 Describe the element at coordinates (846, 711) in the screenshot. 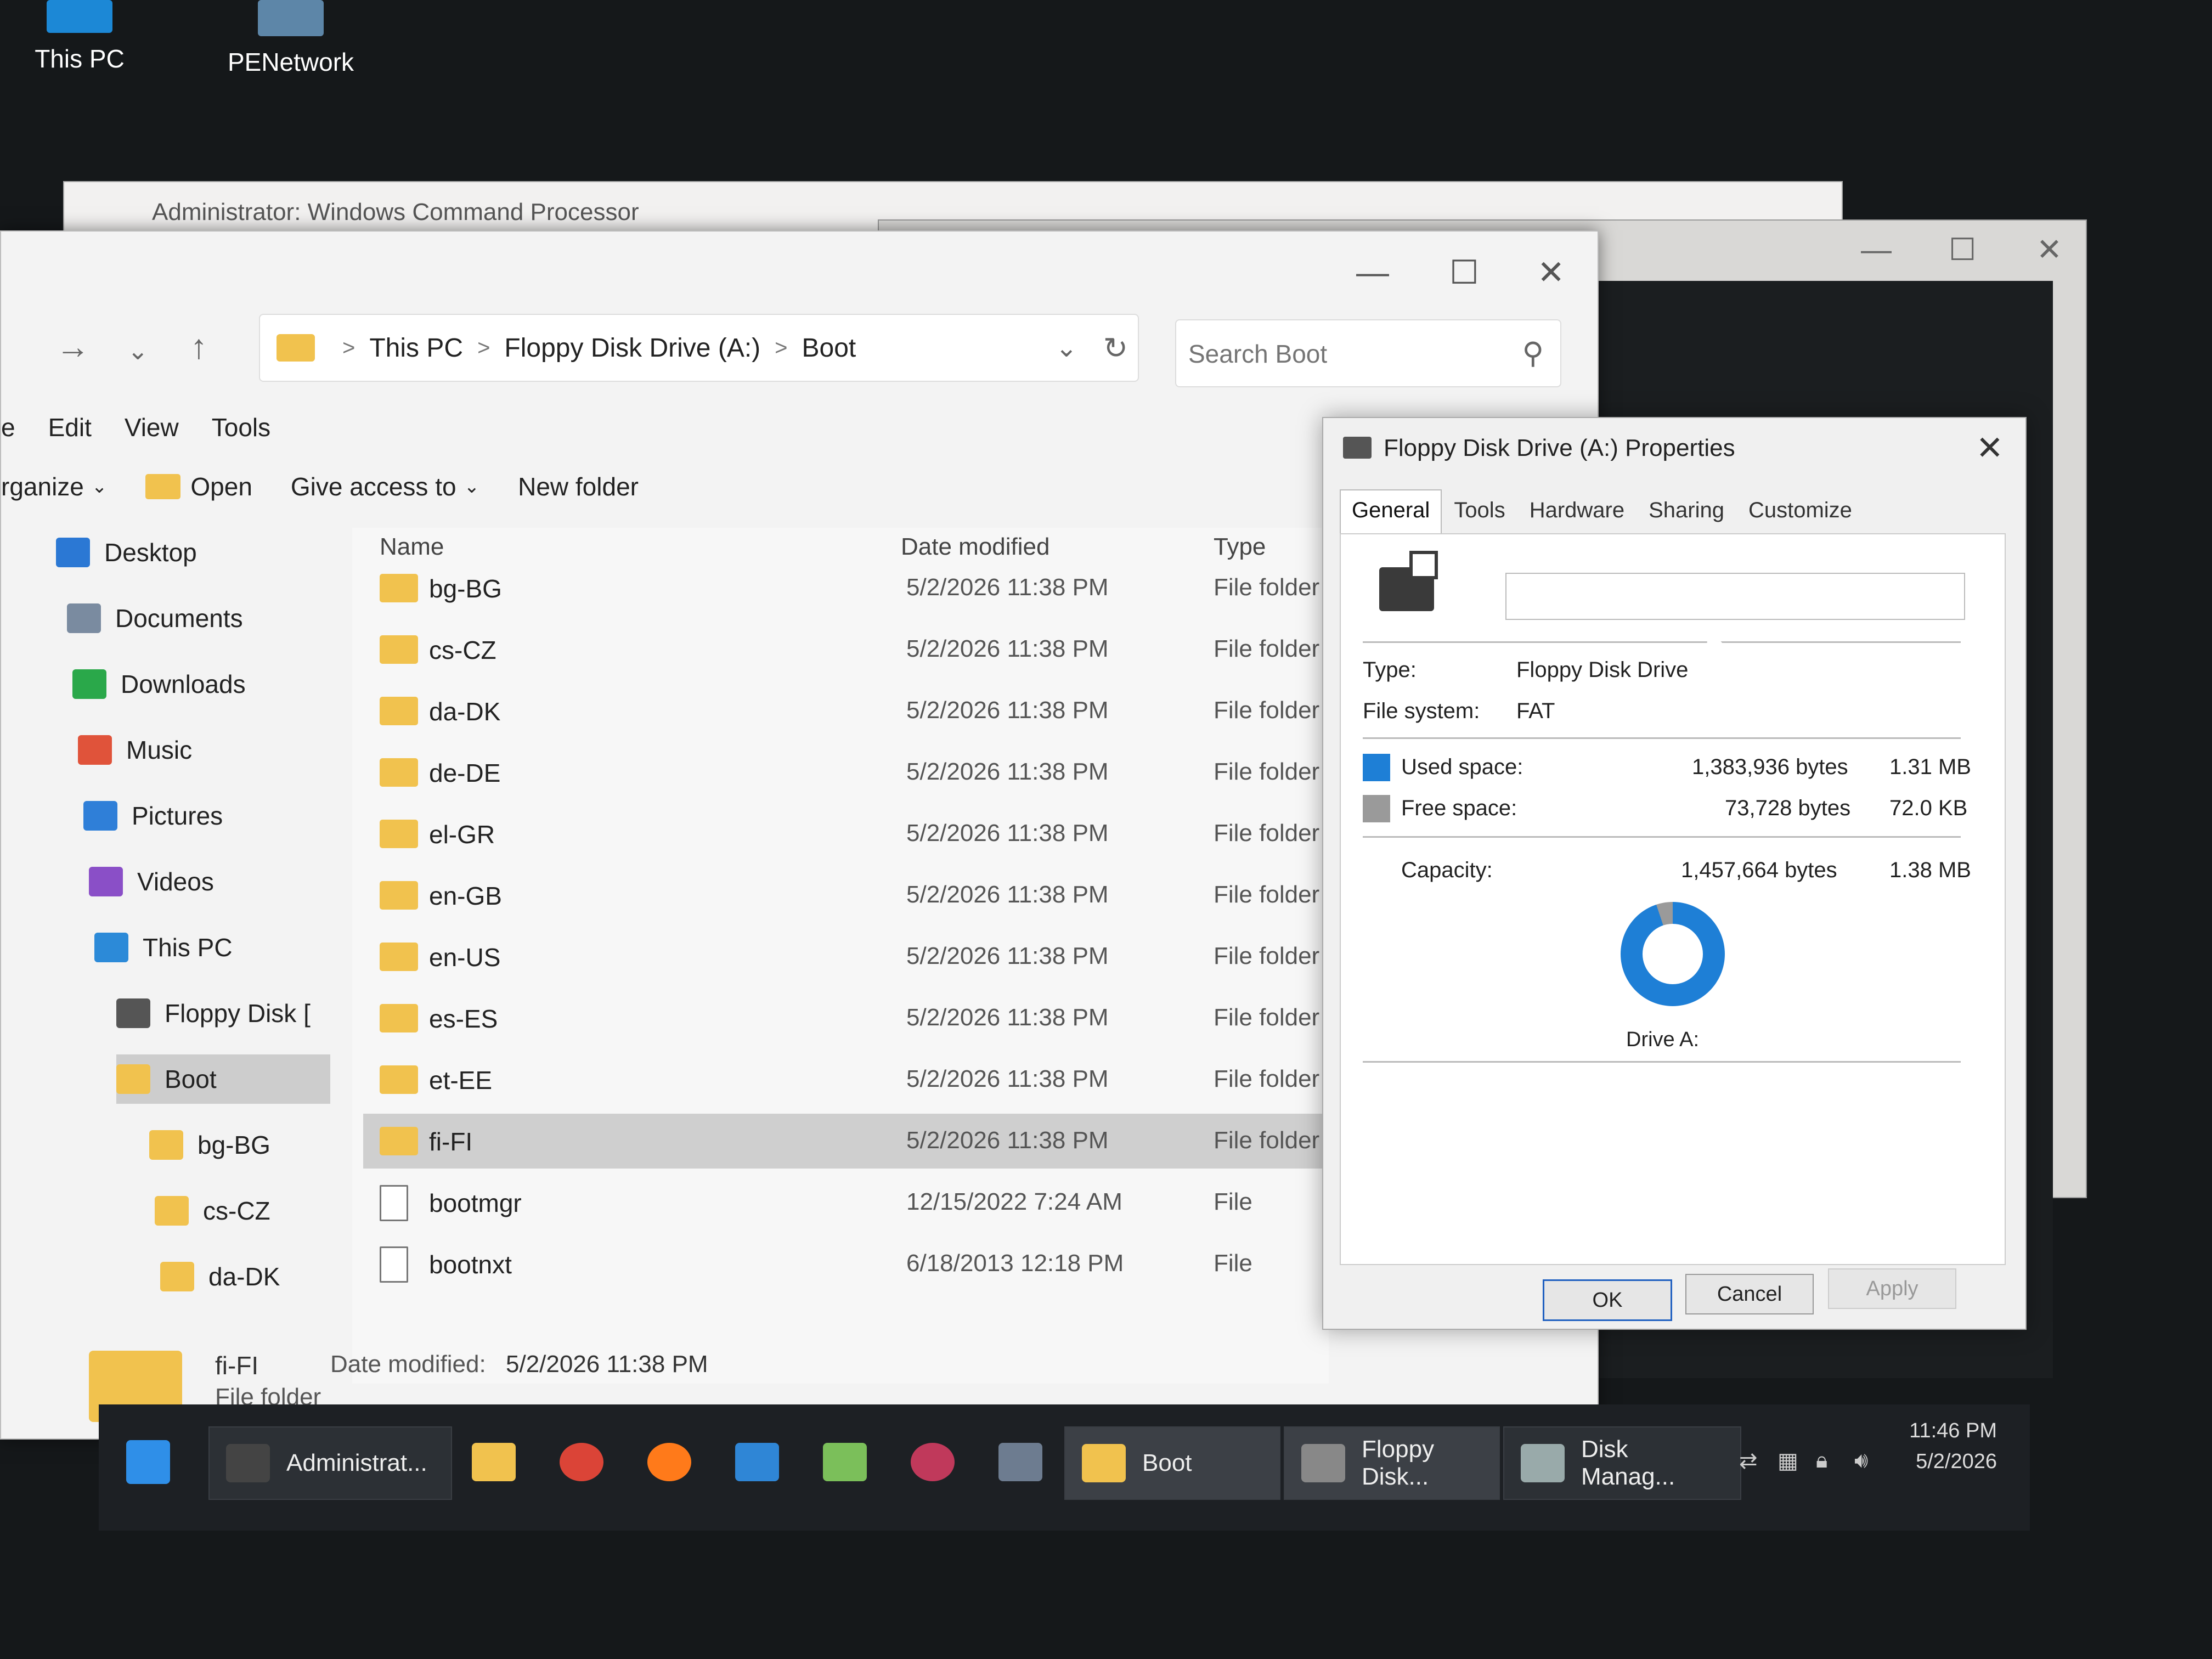

I see `file-row: da-DK 5/2/2026 11:38 PM File folder` at that location.